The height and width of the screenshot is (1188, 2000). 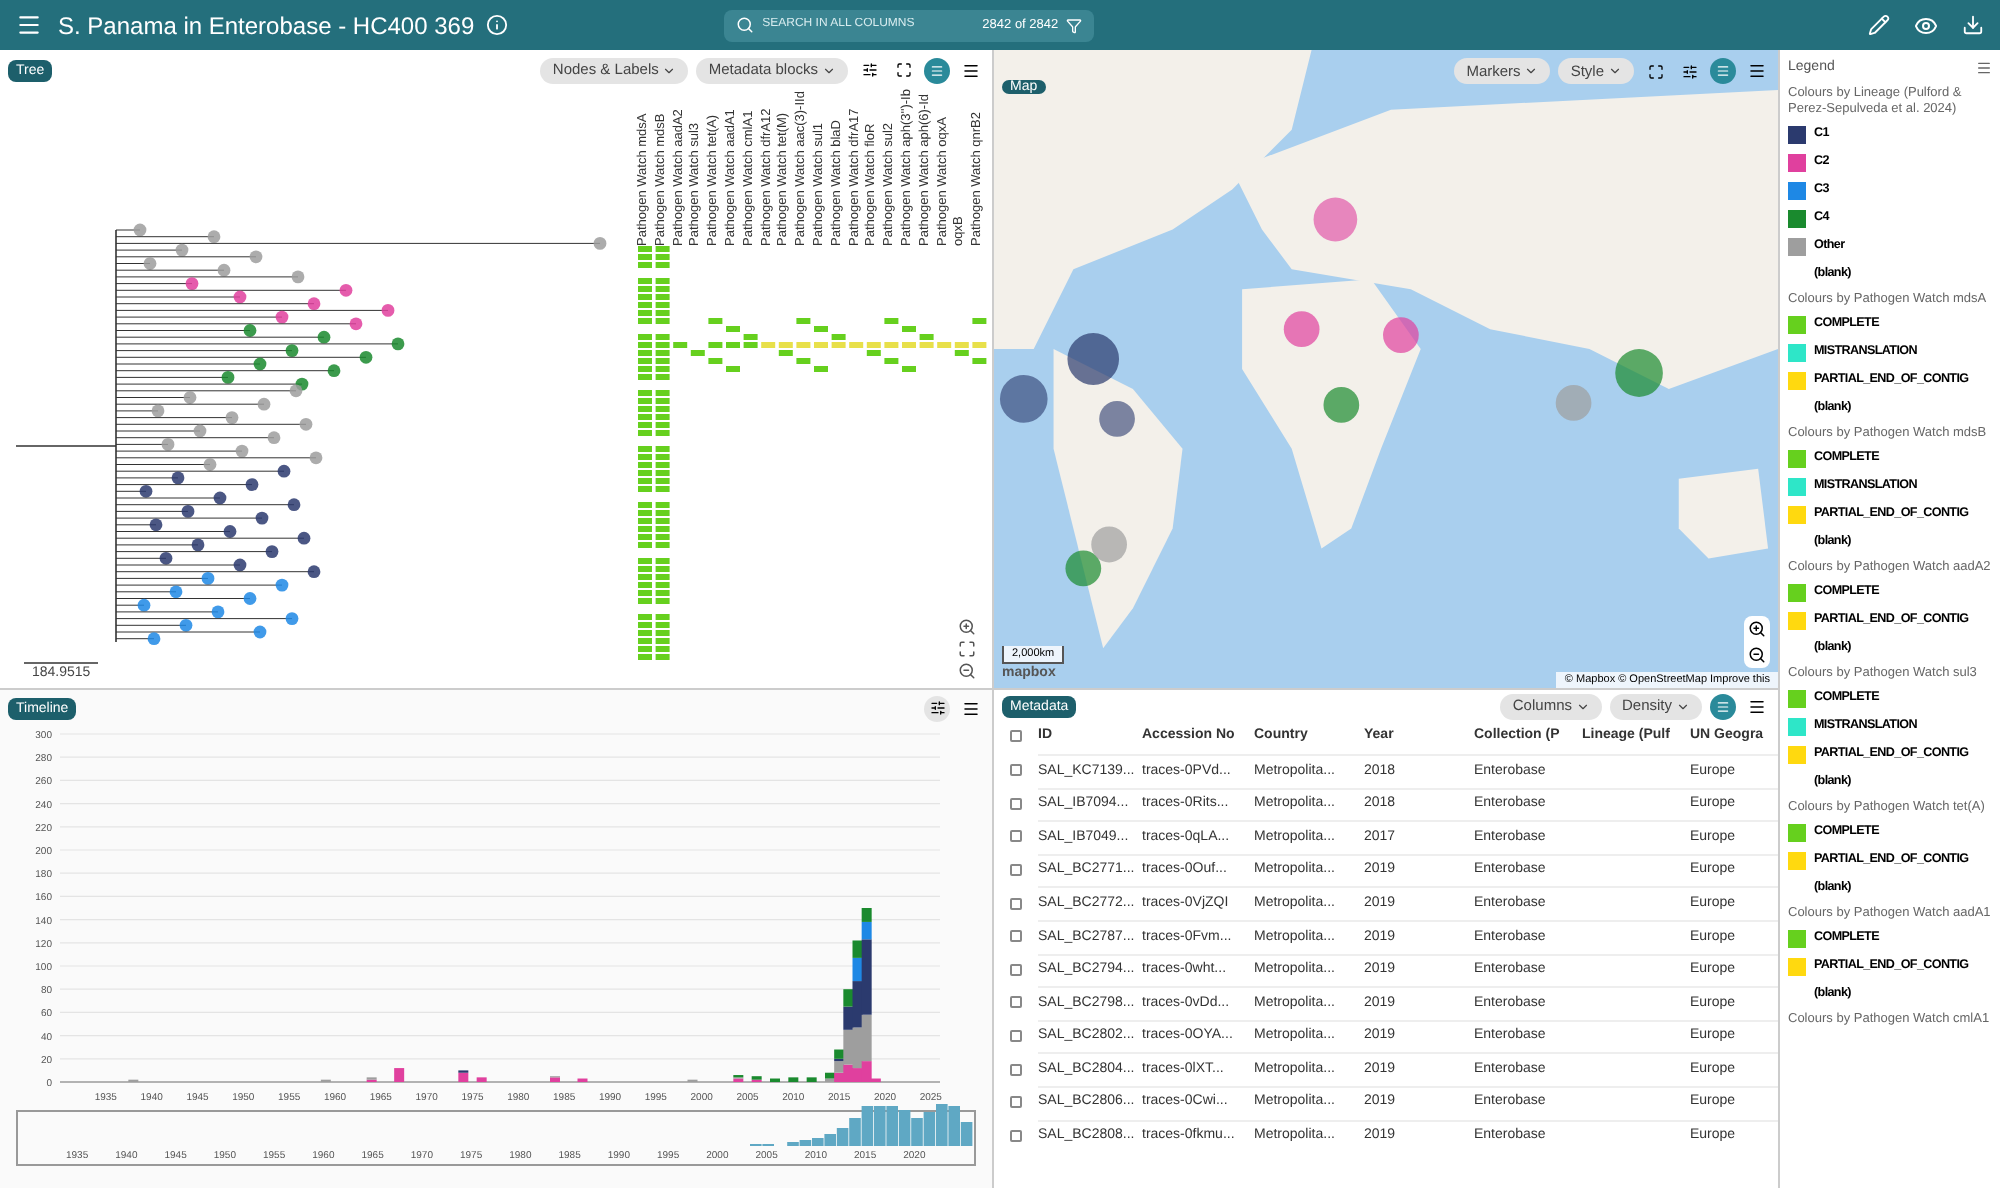 I want to click on sliders-icon, so click(x=937, y=708).